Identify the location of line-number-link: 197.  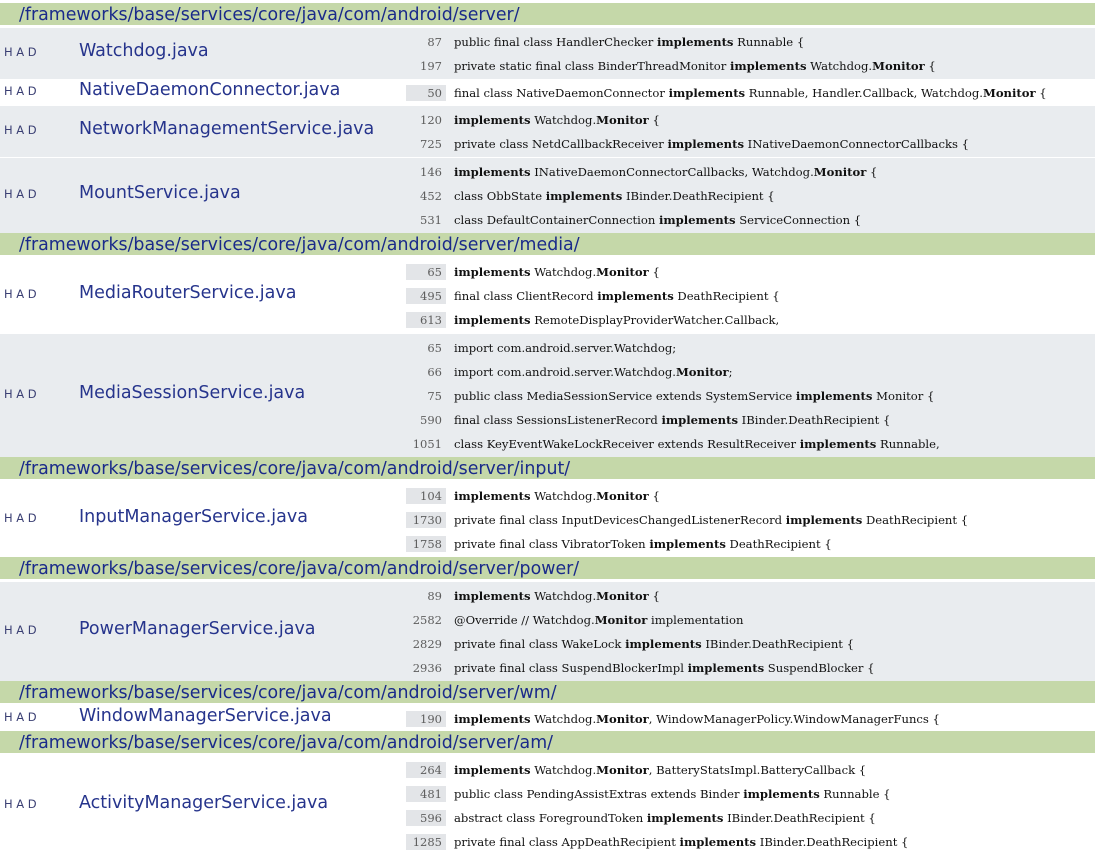
(426, 66).